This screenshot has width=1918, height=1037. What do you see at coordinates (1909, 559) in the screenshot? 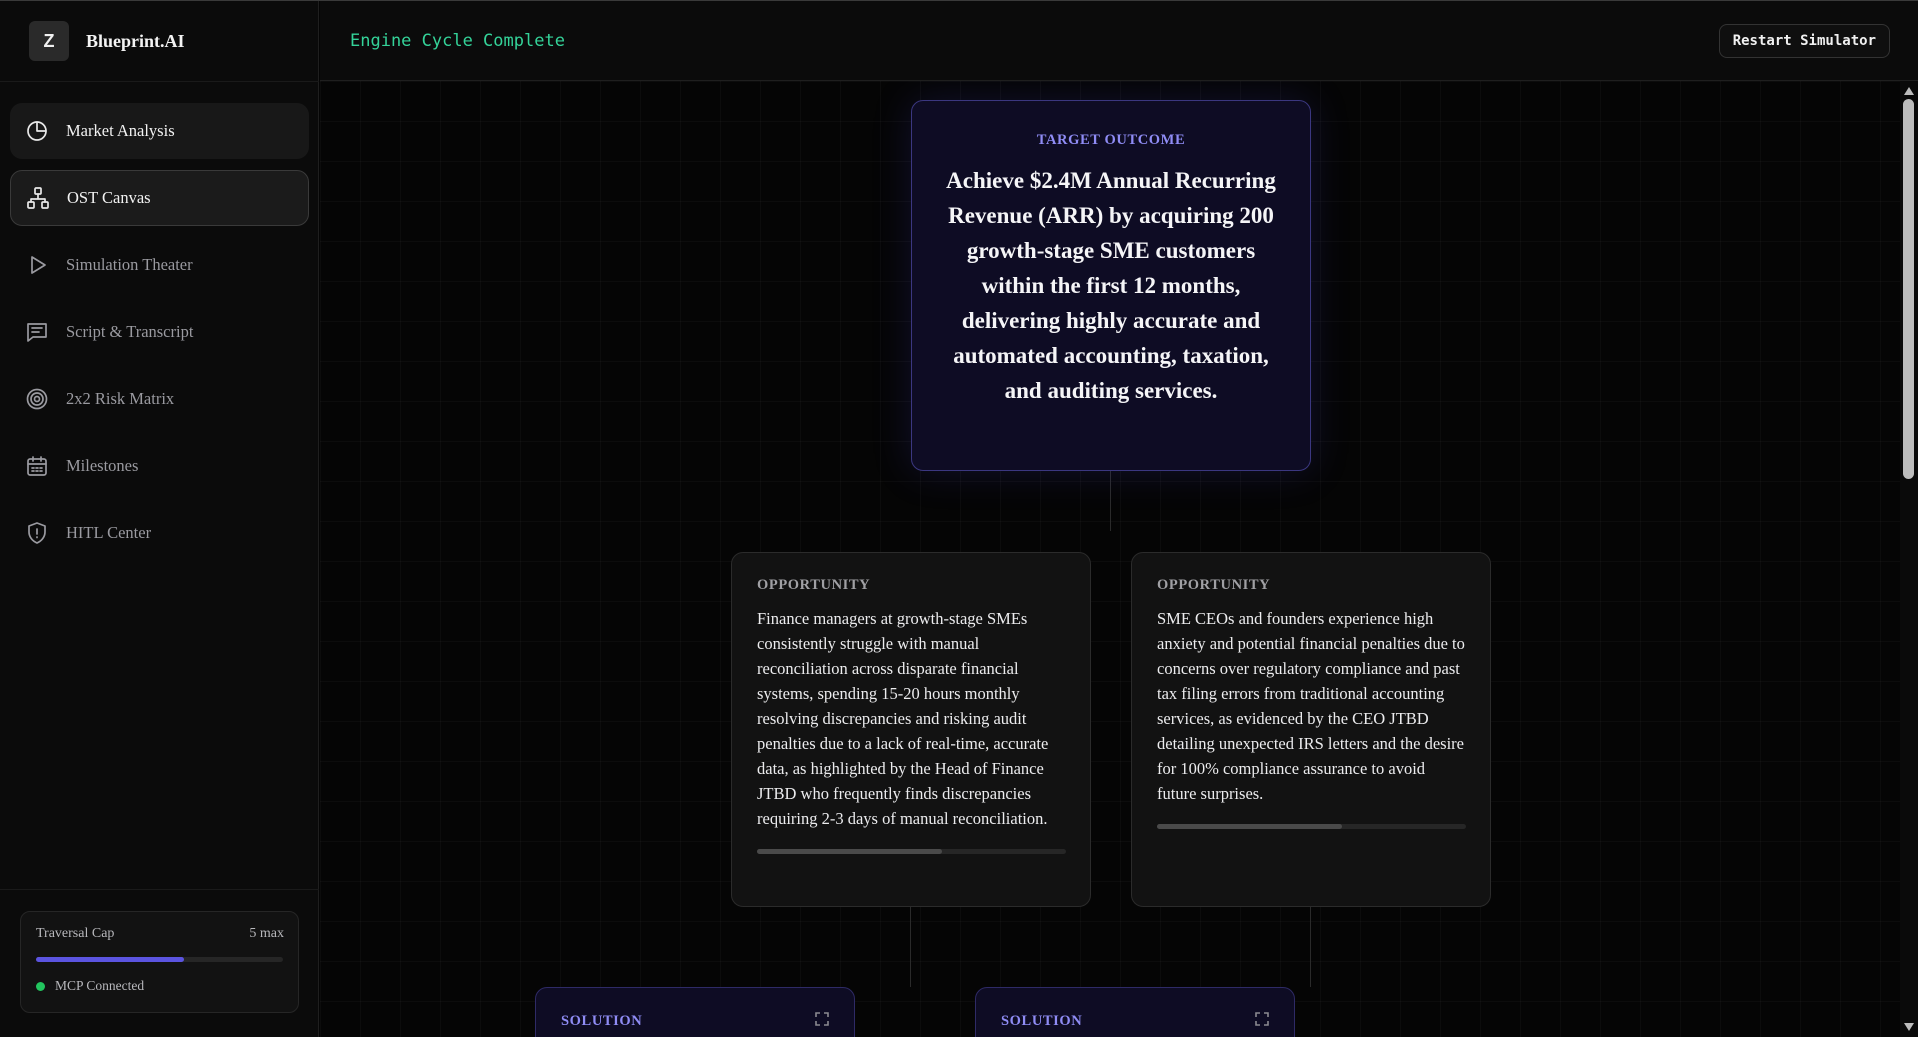
I see `canvas-scrollbar` at bounding box center [1909, 559].